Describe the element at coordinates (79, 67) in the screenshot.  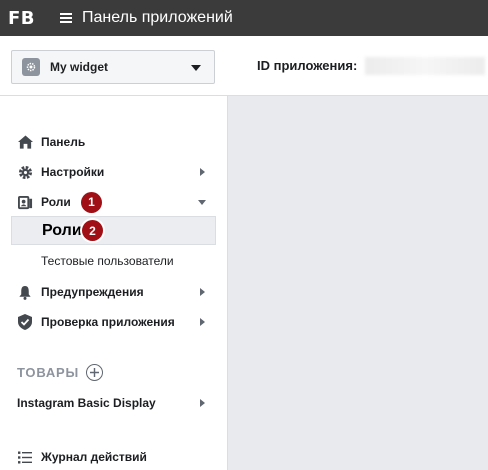
I see `app-name: My widget` at that location.